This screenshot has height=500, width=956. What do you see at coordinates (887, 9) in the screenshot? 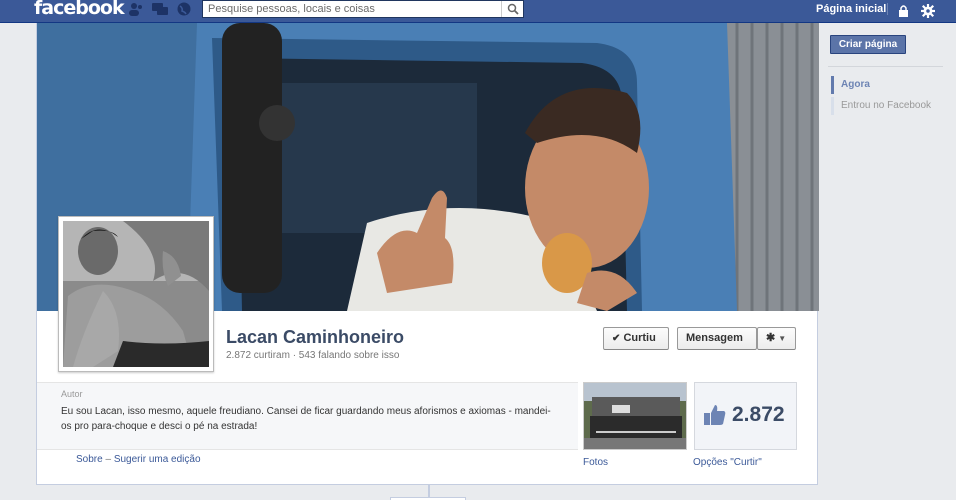
I see `topbar-divider` at bounding box center [887, 9].